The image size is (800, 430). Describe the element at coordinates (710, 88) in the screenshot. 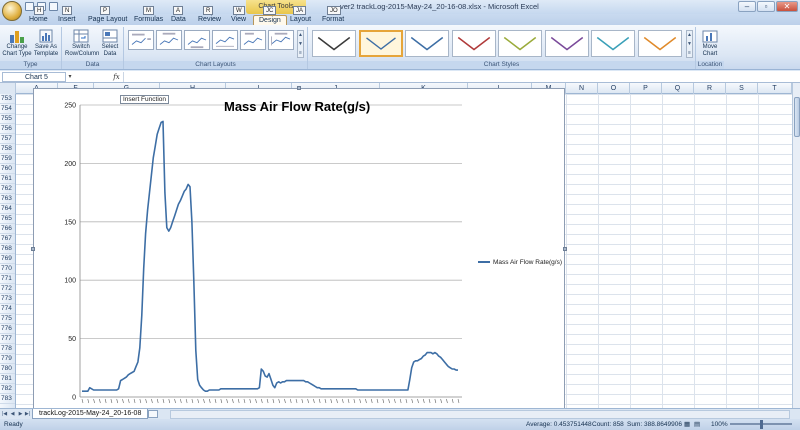

I see `column-header: R` at that location.